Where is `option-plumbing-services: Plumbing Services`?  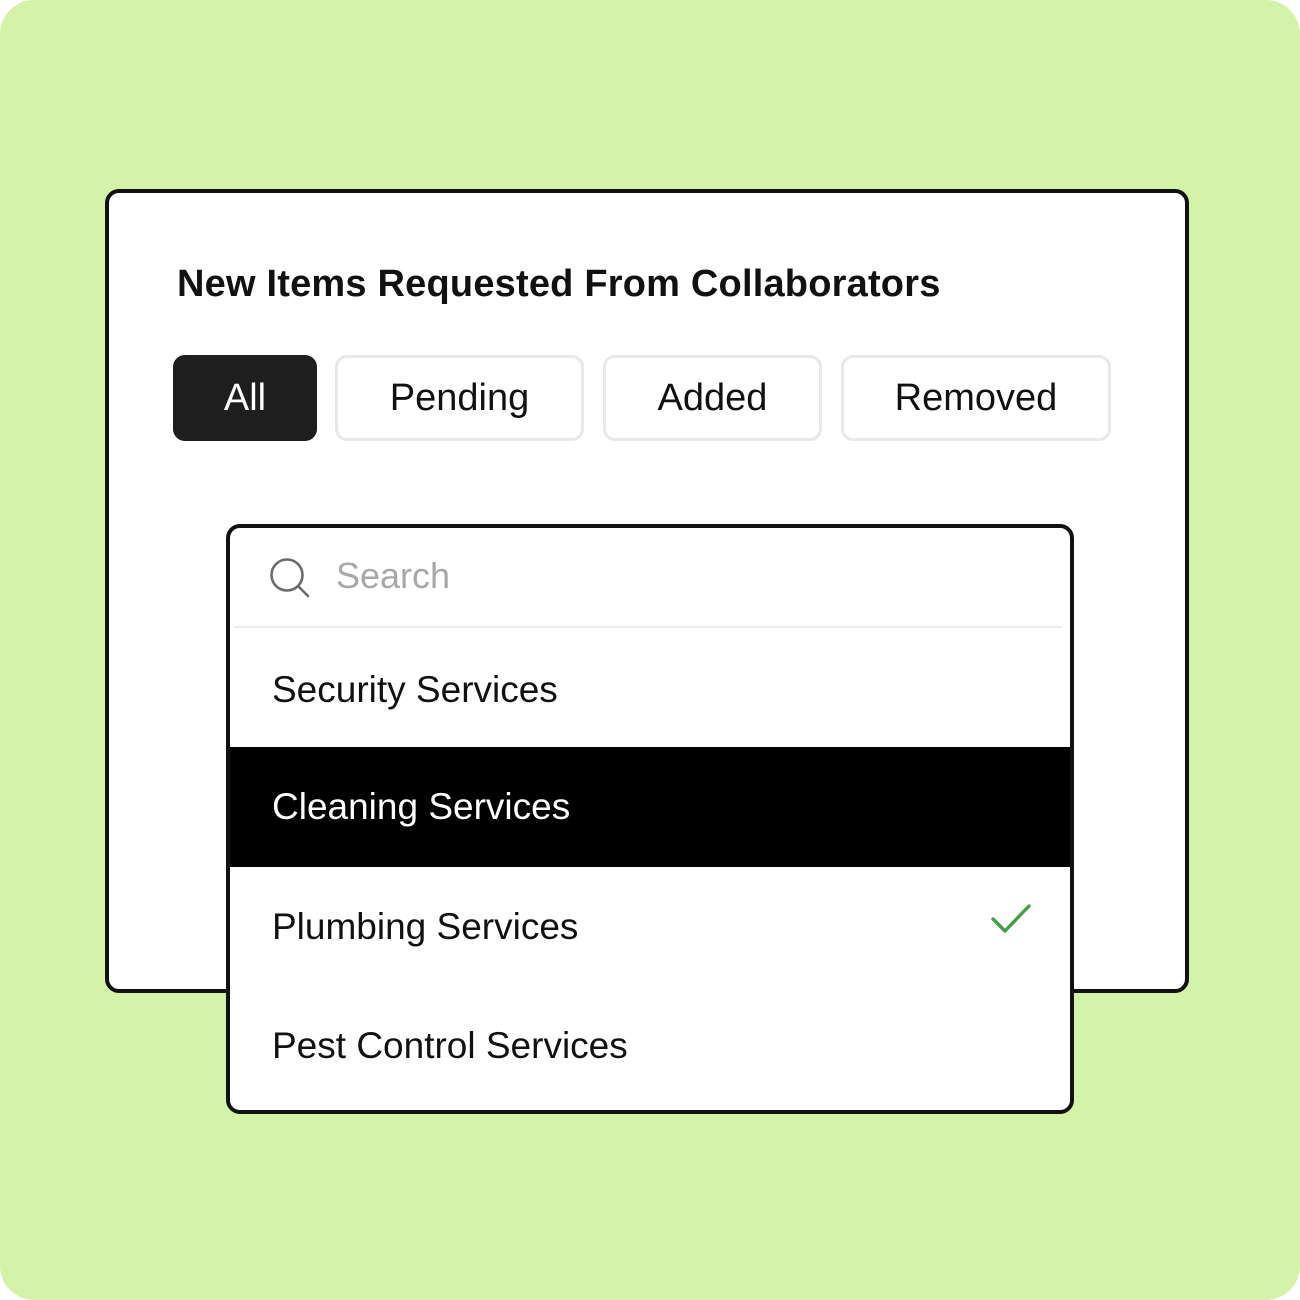
option-plumbing-services: Plumbing Services is located at coordinates (650, 927).